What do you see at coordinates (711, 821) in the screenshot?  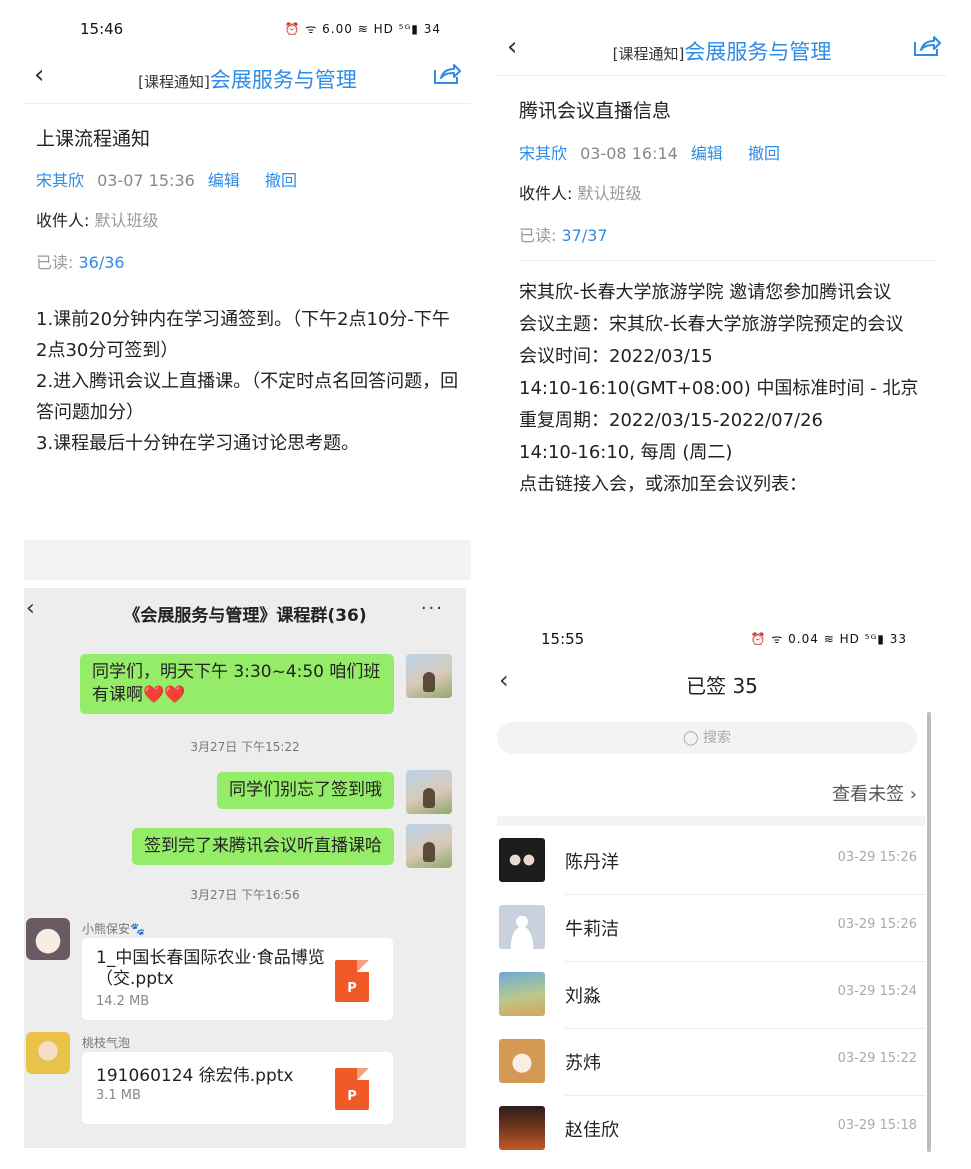 I see `section-divider` at bounding box center [711, 821].